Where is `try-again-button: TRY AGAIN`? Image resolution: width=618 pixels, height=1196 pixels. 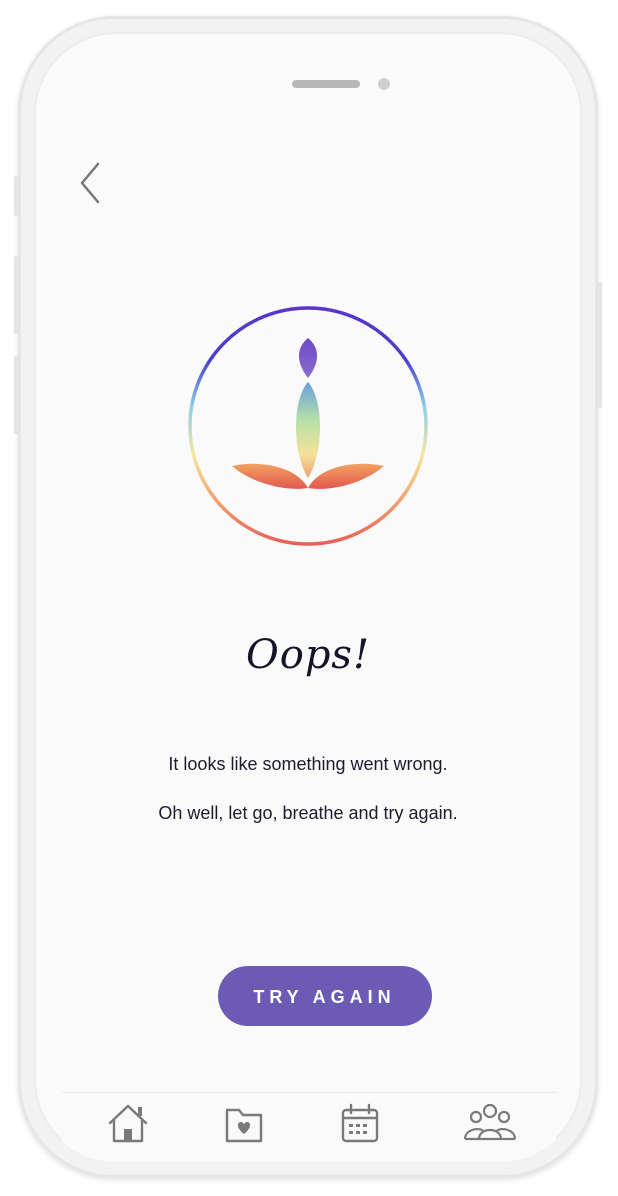 try-again-button: TRY AGAIN is located at coordinates (325, 996).